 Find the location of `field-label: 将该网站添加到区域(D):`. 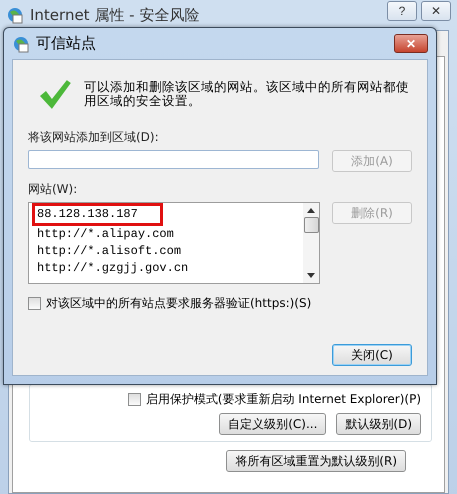

field-label: 将该网站添加到区域(D): is located at coordinates (94, 137).